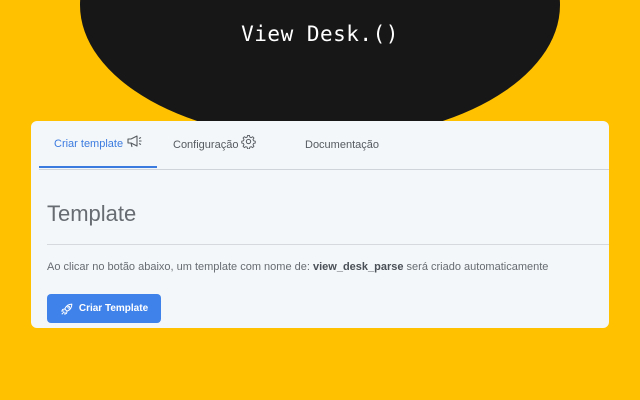 Image resolution: width=640 pixels, height=400 pixels. I want to click on gear-icon, so click(249, 141).